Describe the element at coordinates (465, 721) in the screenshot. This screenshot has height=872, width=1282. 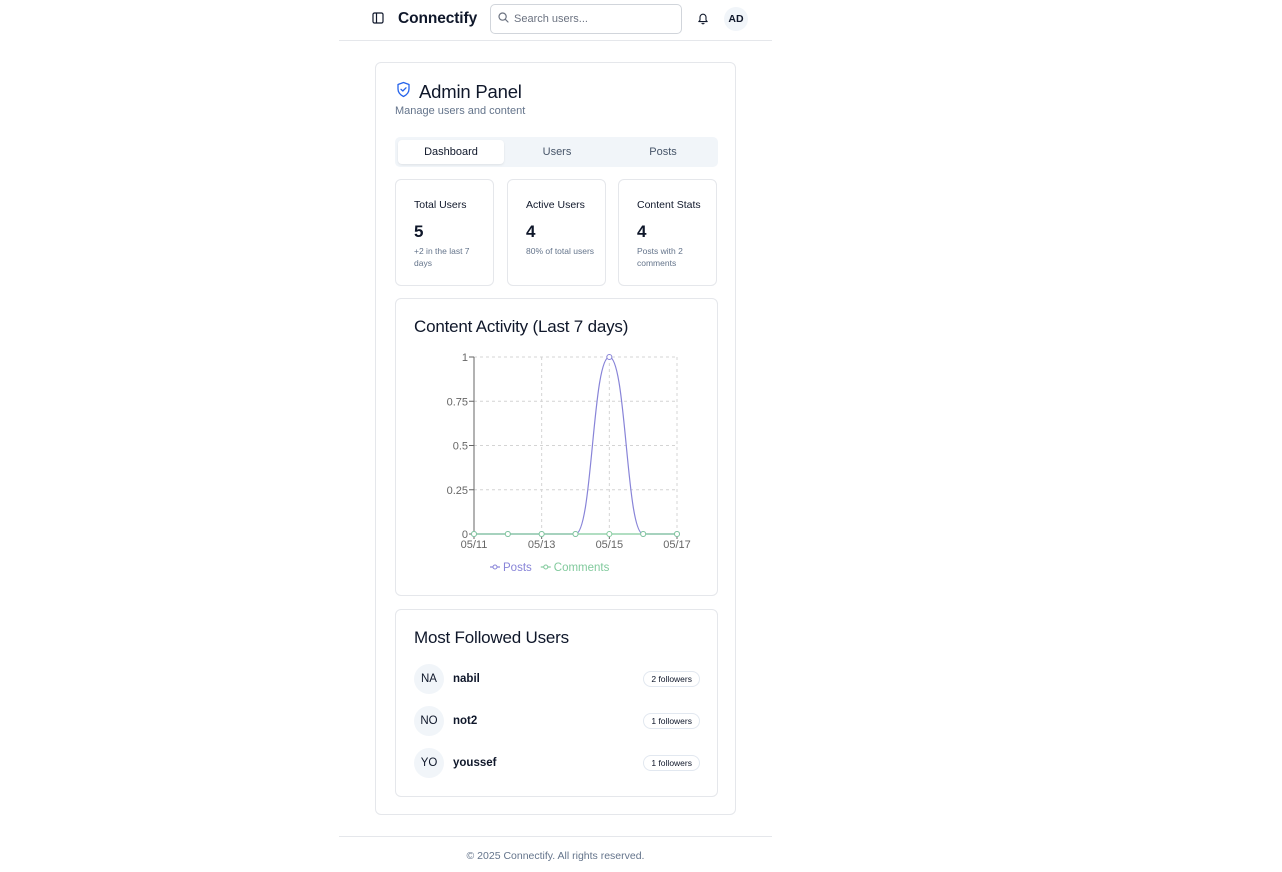
I see `user-name: not2` at that location.